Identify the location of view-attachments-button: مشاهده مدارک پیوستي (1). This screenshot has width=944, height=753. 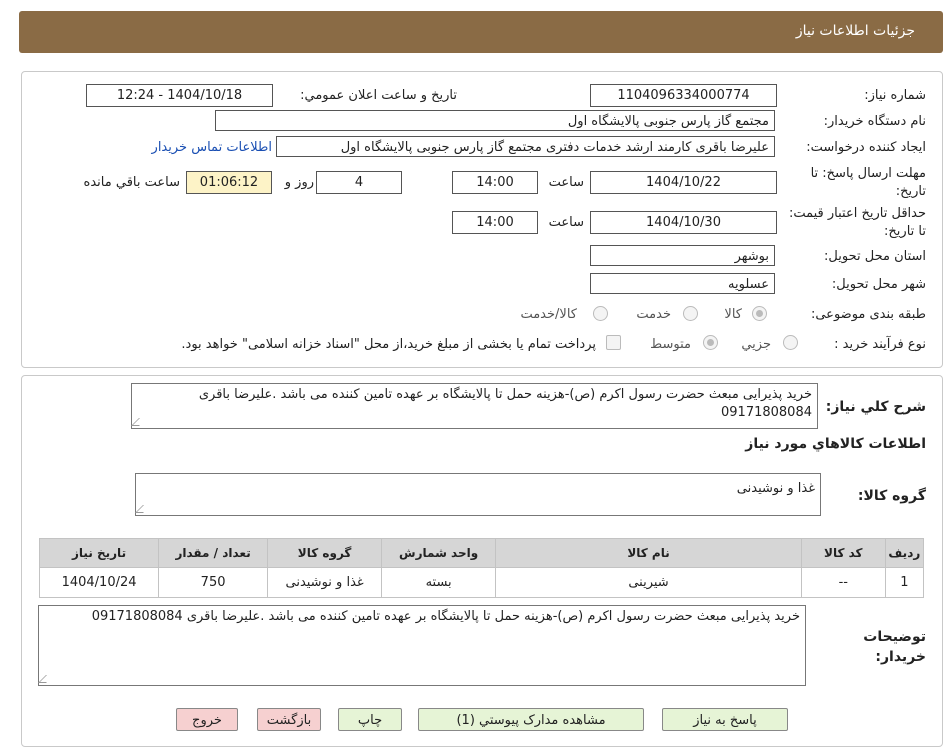
(531, 719).